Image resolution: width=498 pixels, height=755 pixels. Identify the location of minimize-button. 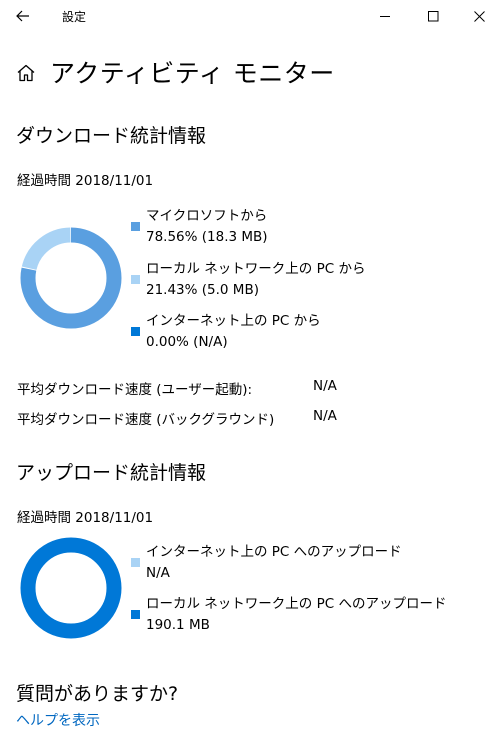
(385, 16).